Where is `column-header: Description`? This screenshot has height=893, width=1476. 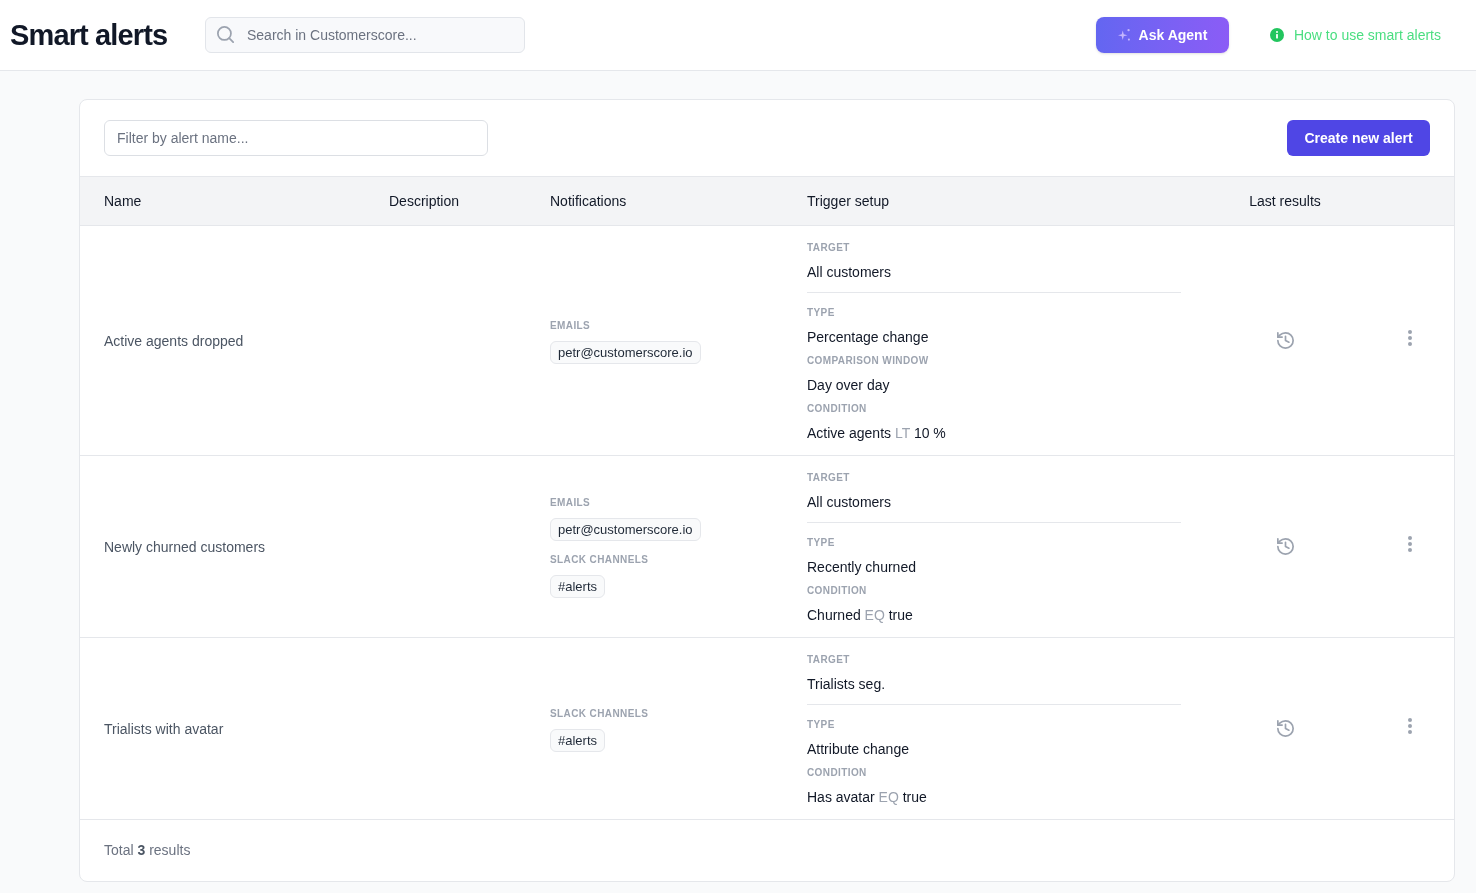 column-header: Description is located at coordinates (424, 201).